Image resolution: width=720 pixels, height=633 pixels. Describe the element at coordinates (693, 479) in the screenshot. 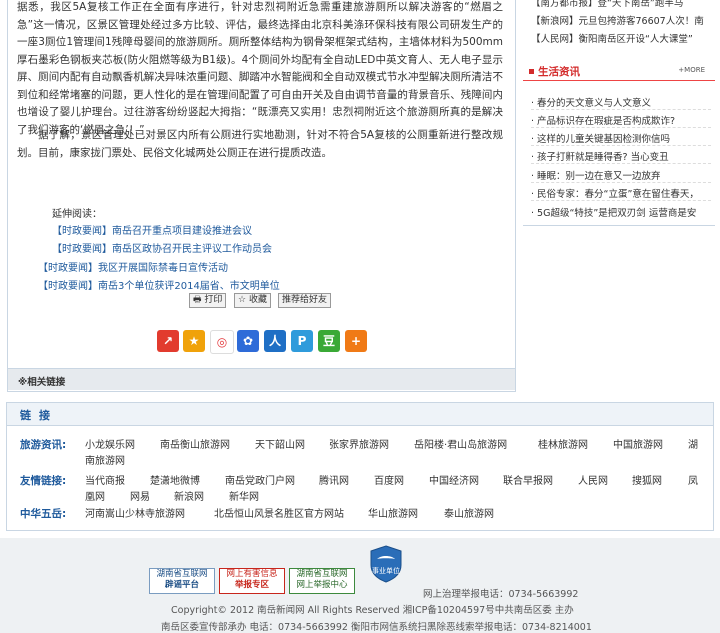

I see `friend-link: 凤` at that location.